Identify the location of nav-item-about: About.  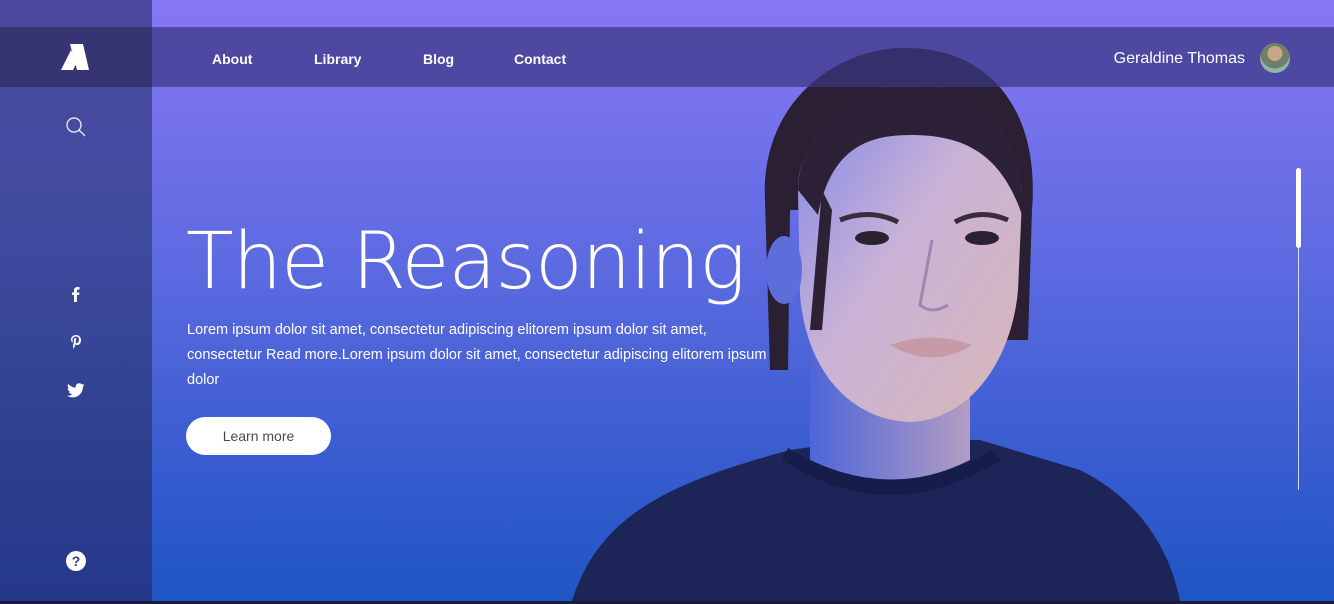
(232, 57).